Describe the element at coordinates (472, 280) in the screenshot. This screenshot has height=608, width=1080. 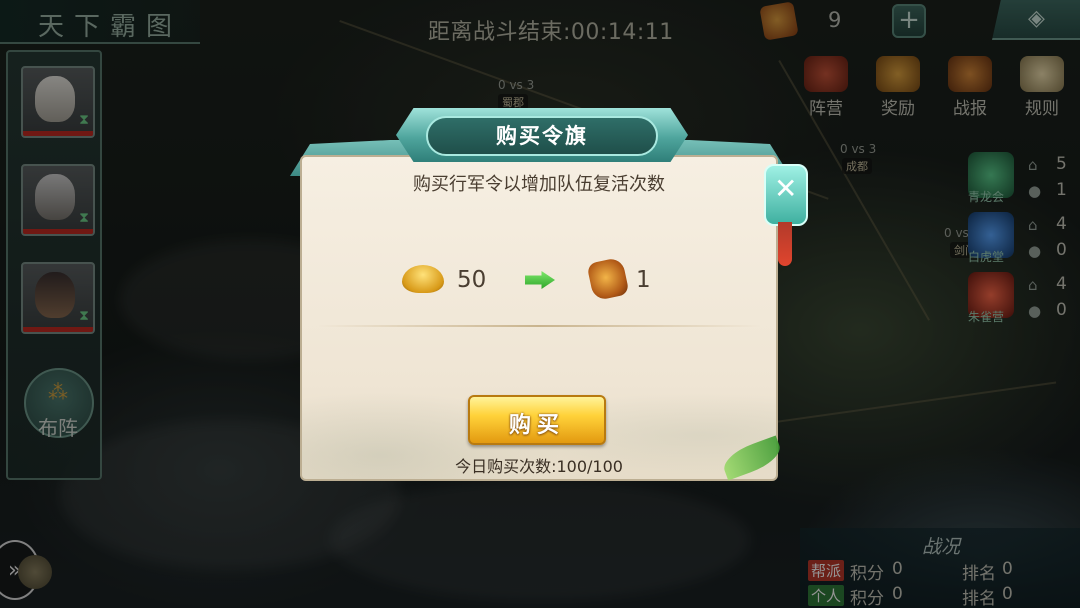
I see `gold-cost-amount: 50` at that location.